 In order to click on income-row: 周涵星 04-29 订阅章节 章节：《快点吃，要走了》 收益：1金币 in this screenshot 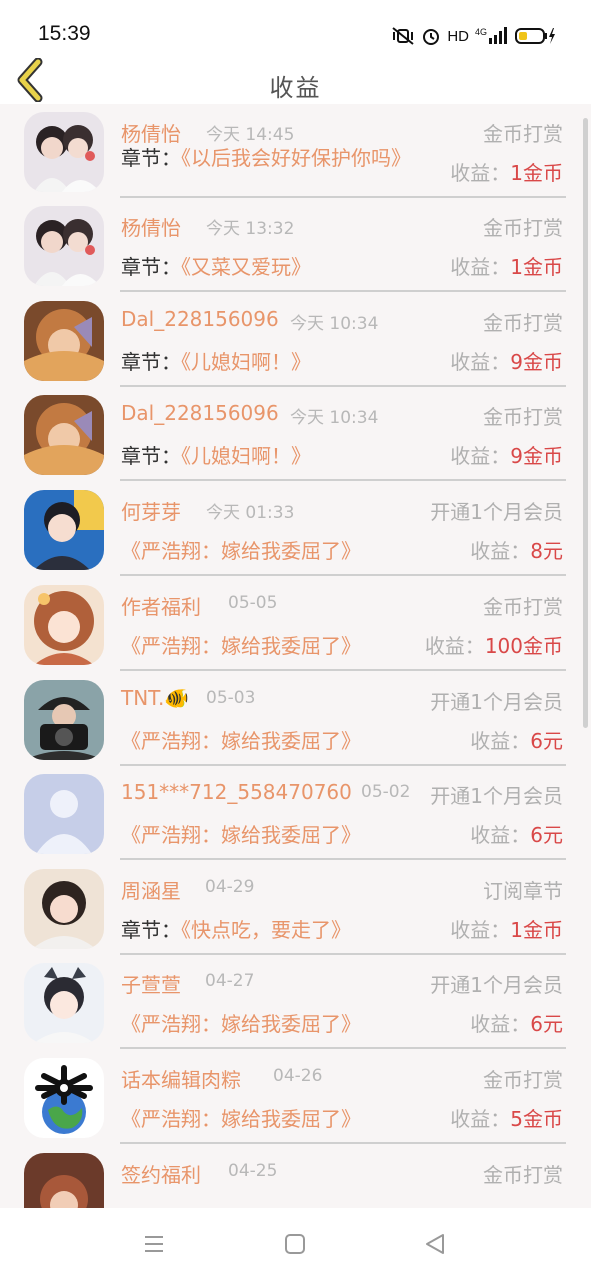, I will do `click(295, 908)`.